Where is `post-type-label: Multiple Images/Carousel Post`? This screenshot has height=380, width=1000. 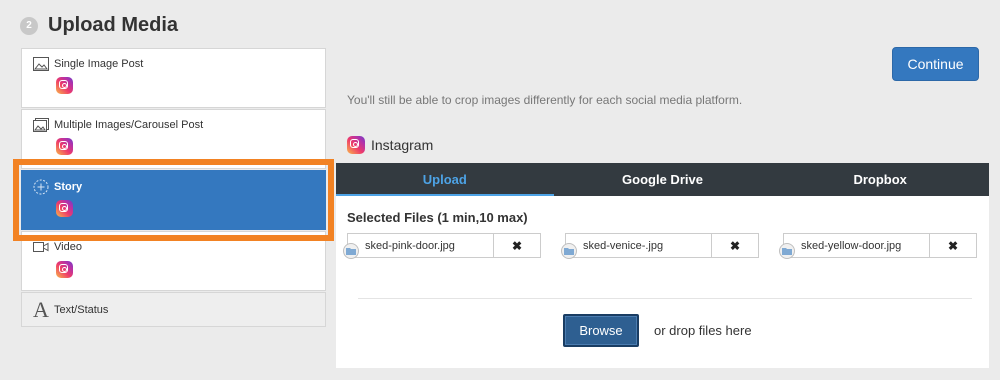
post-type-label: Multiple Images/Carousel Post is located at coordinates (129, 125).